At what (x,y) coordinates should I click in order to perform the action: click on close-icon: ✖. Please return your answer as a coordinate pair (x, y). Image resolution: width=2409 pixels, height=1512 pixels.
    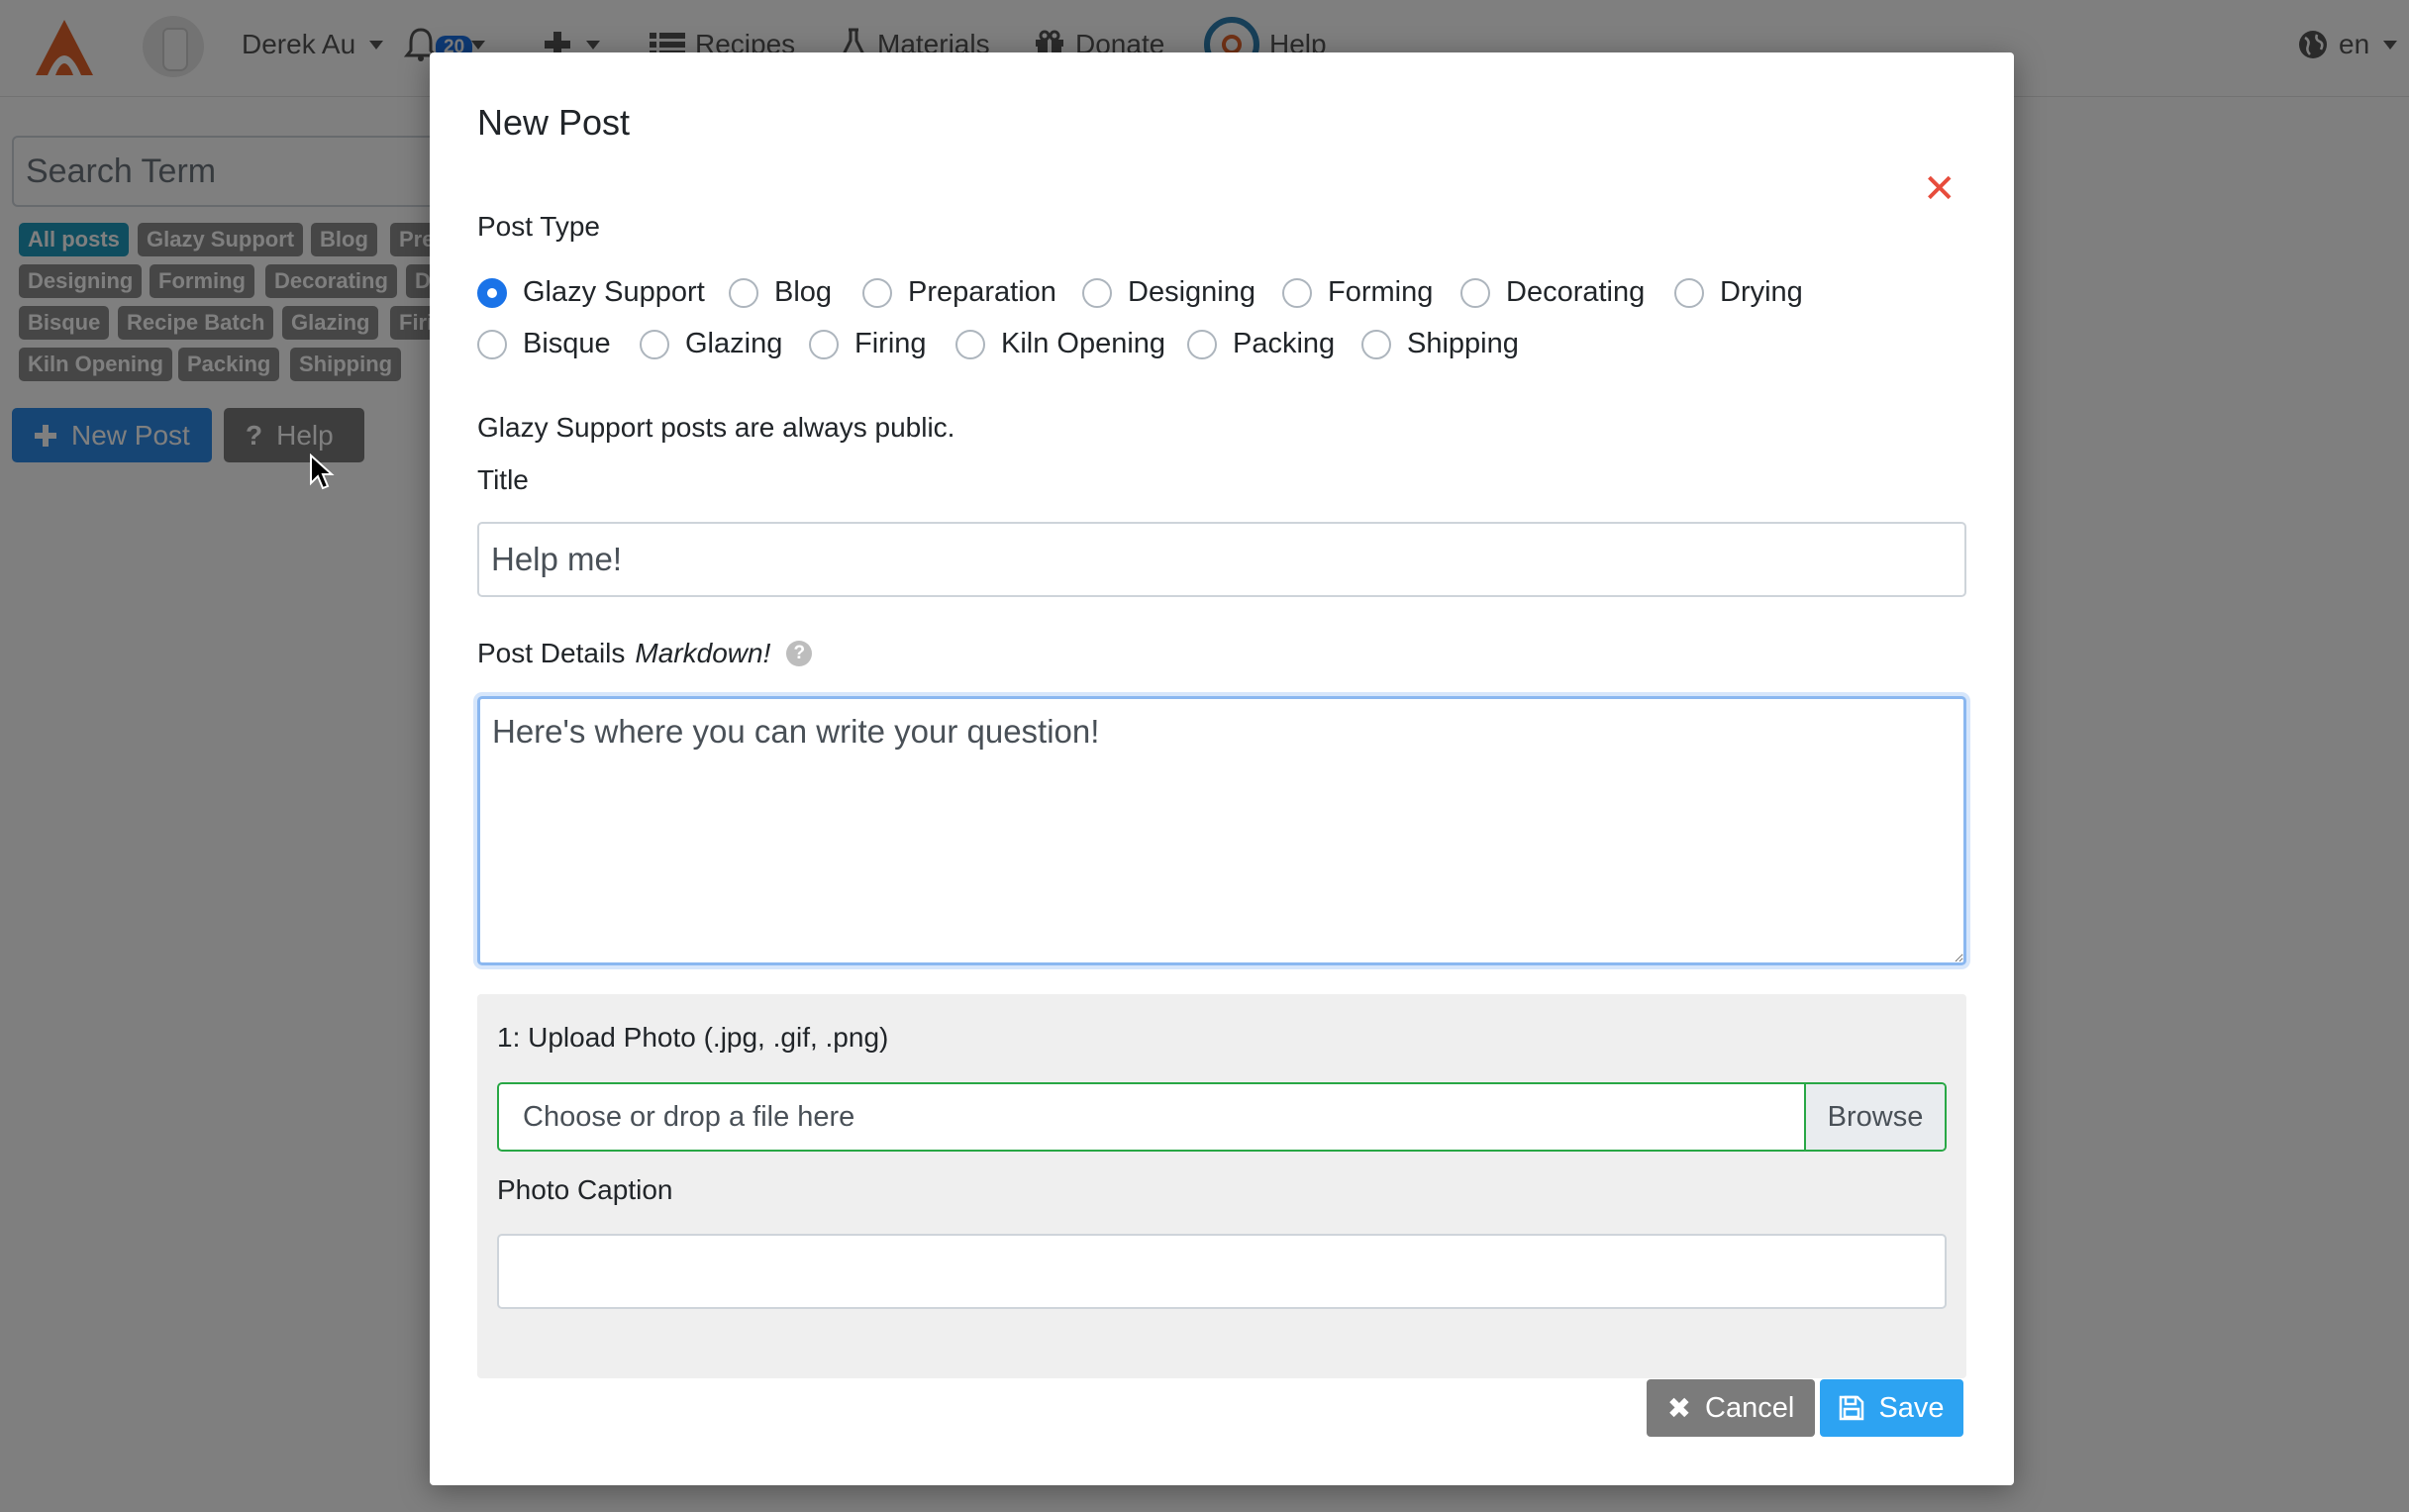
    Looking at the image, I should click on (1679, 1408).